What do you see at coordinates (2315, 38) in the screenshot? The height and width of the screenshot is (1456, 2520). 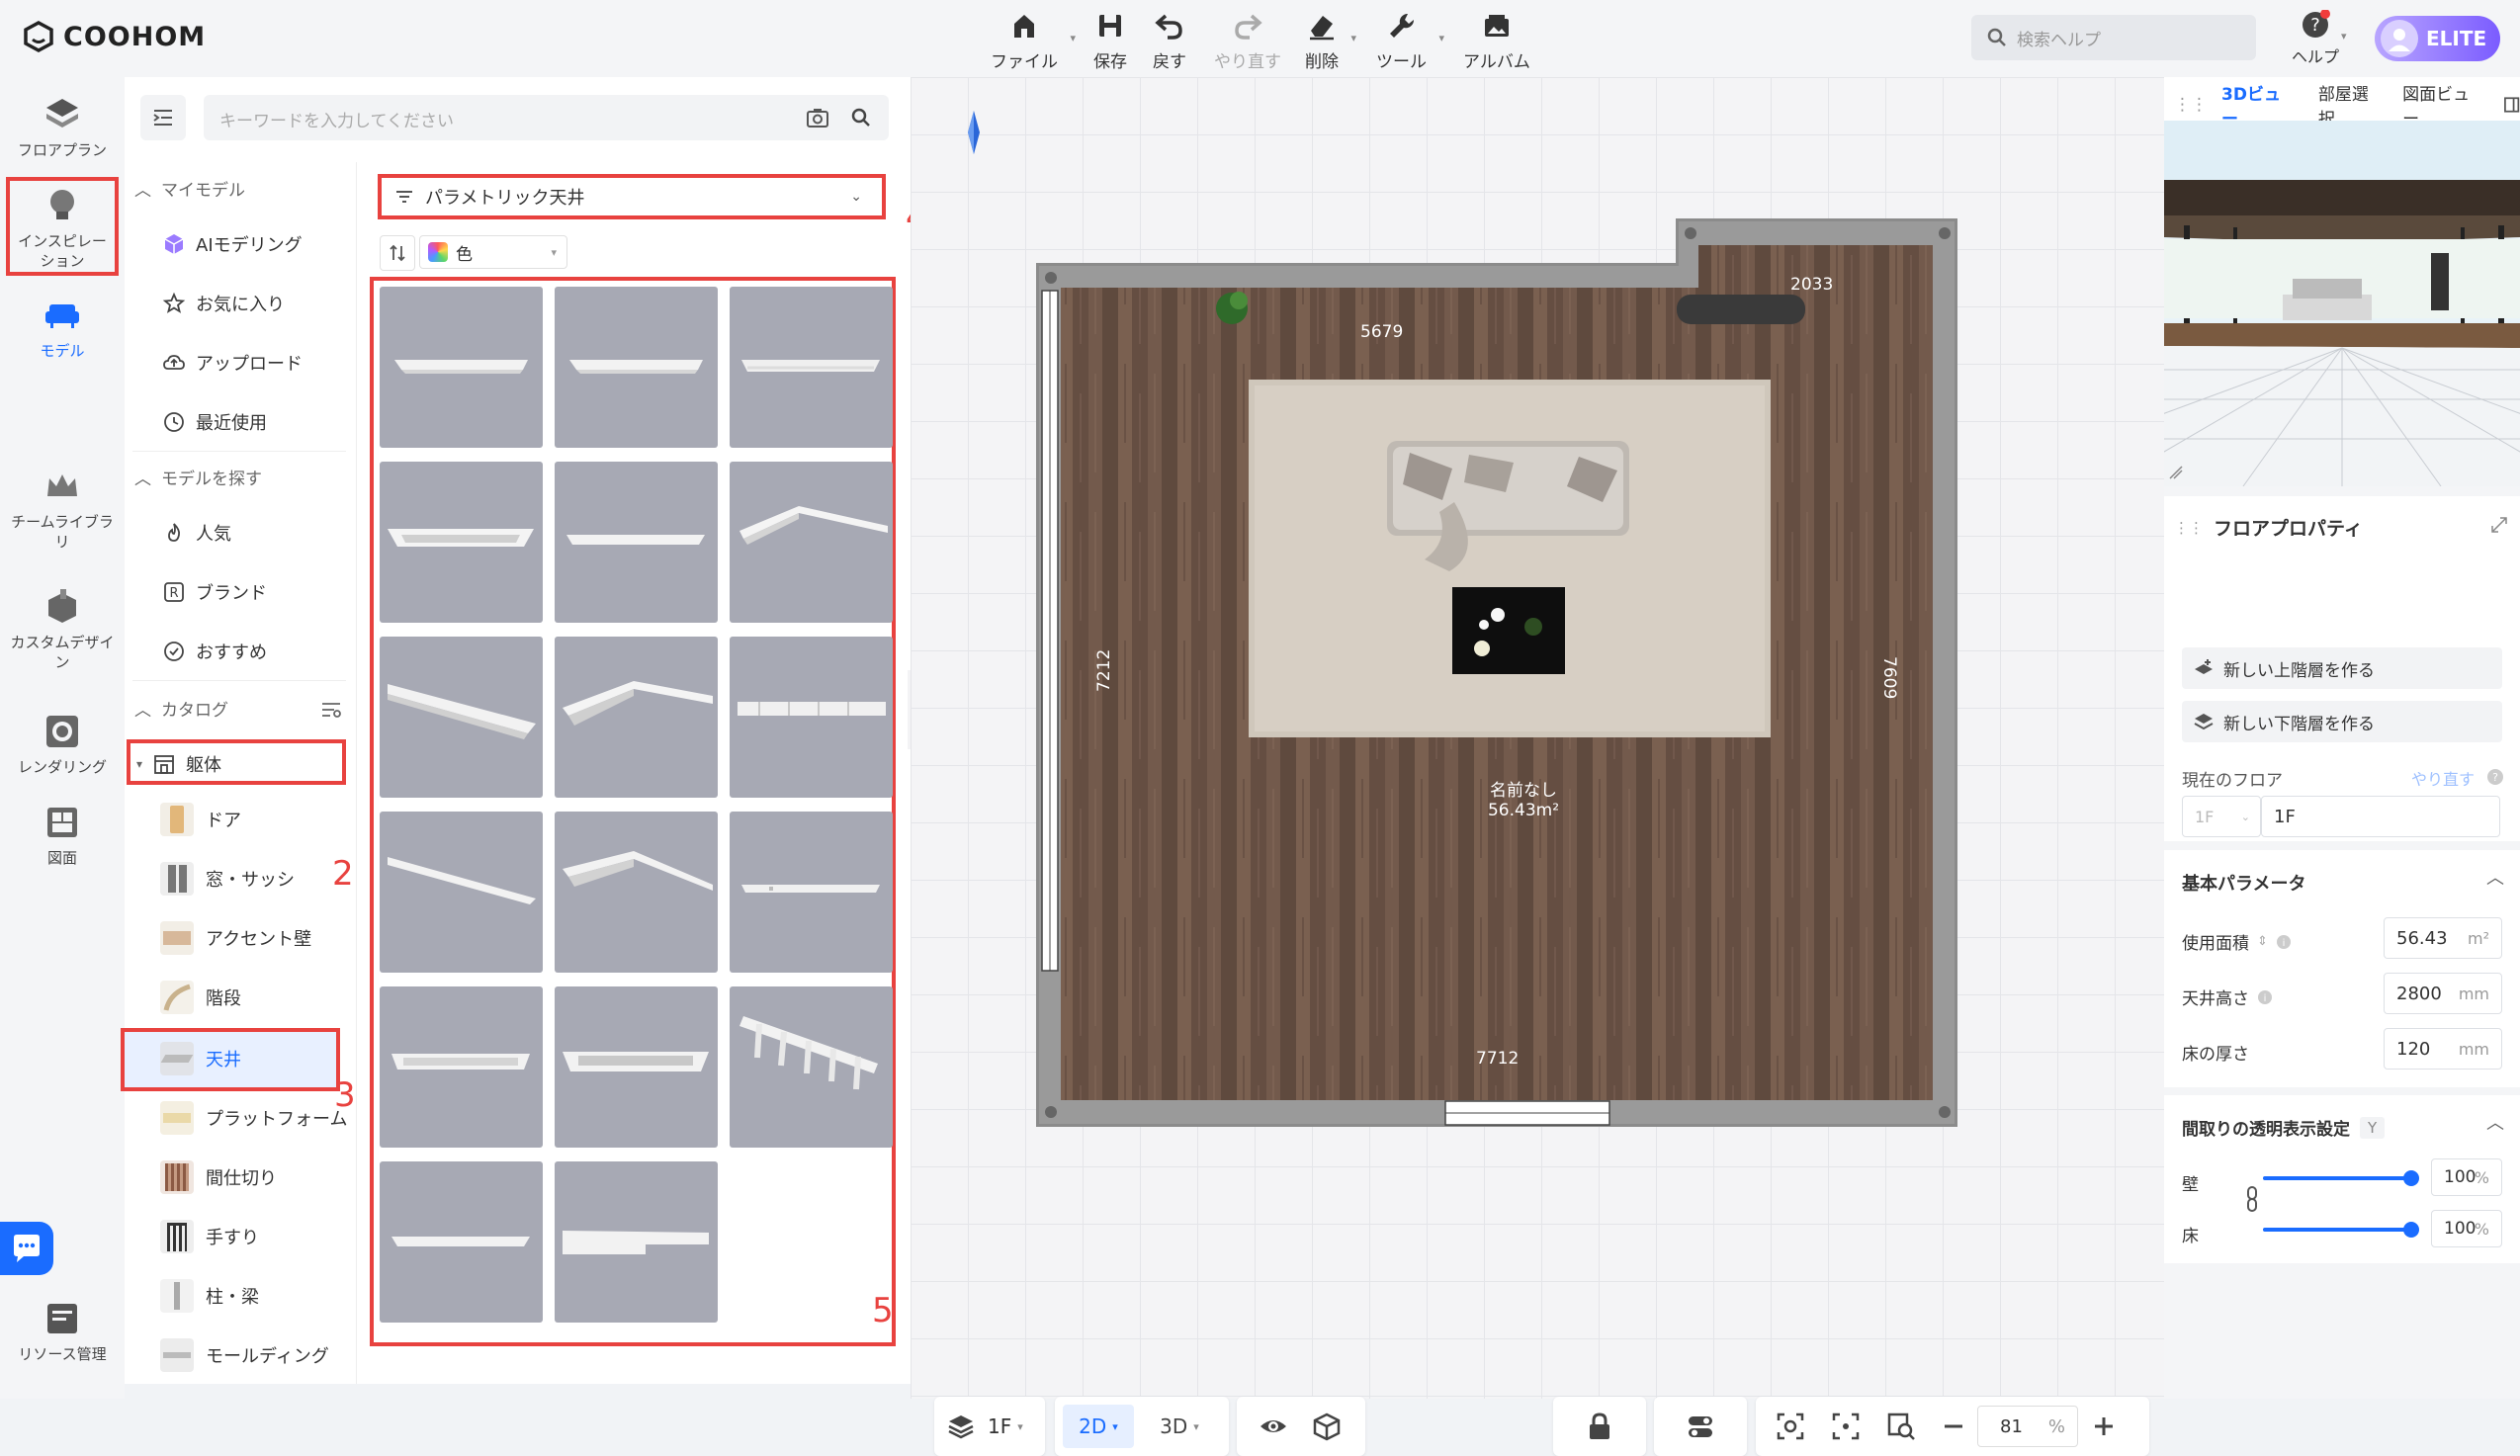 I see `help-button: ? ヘルプ` at bounding box center [2315, 38].